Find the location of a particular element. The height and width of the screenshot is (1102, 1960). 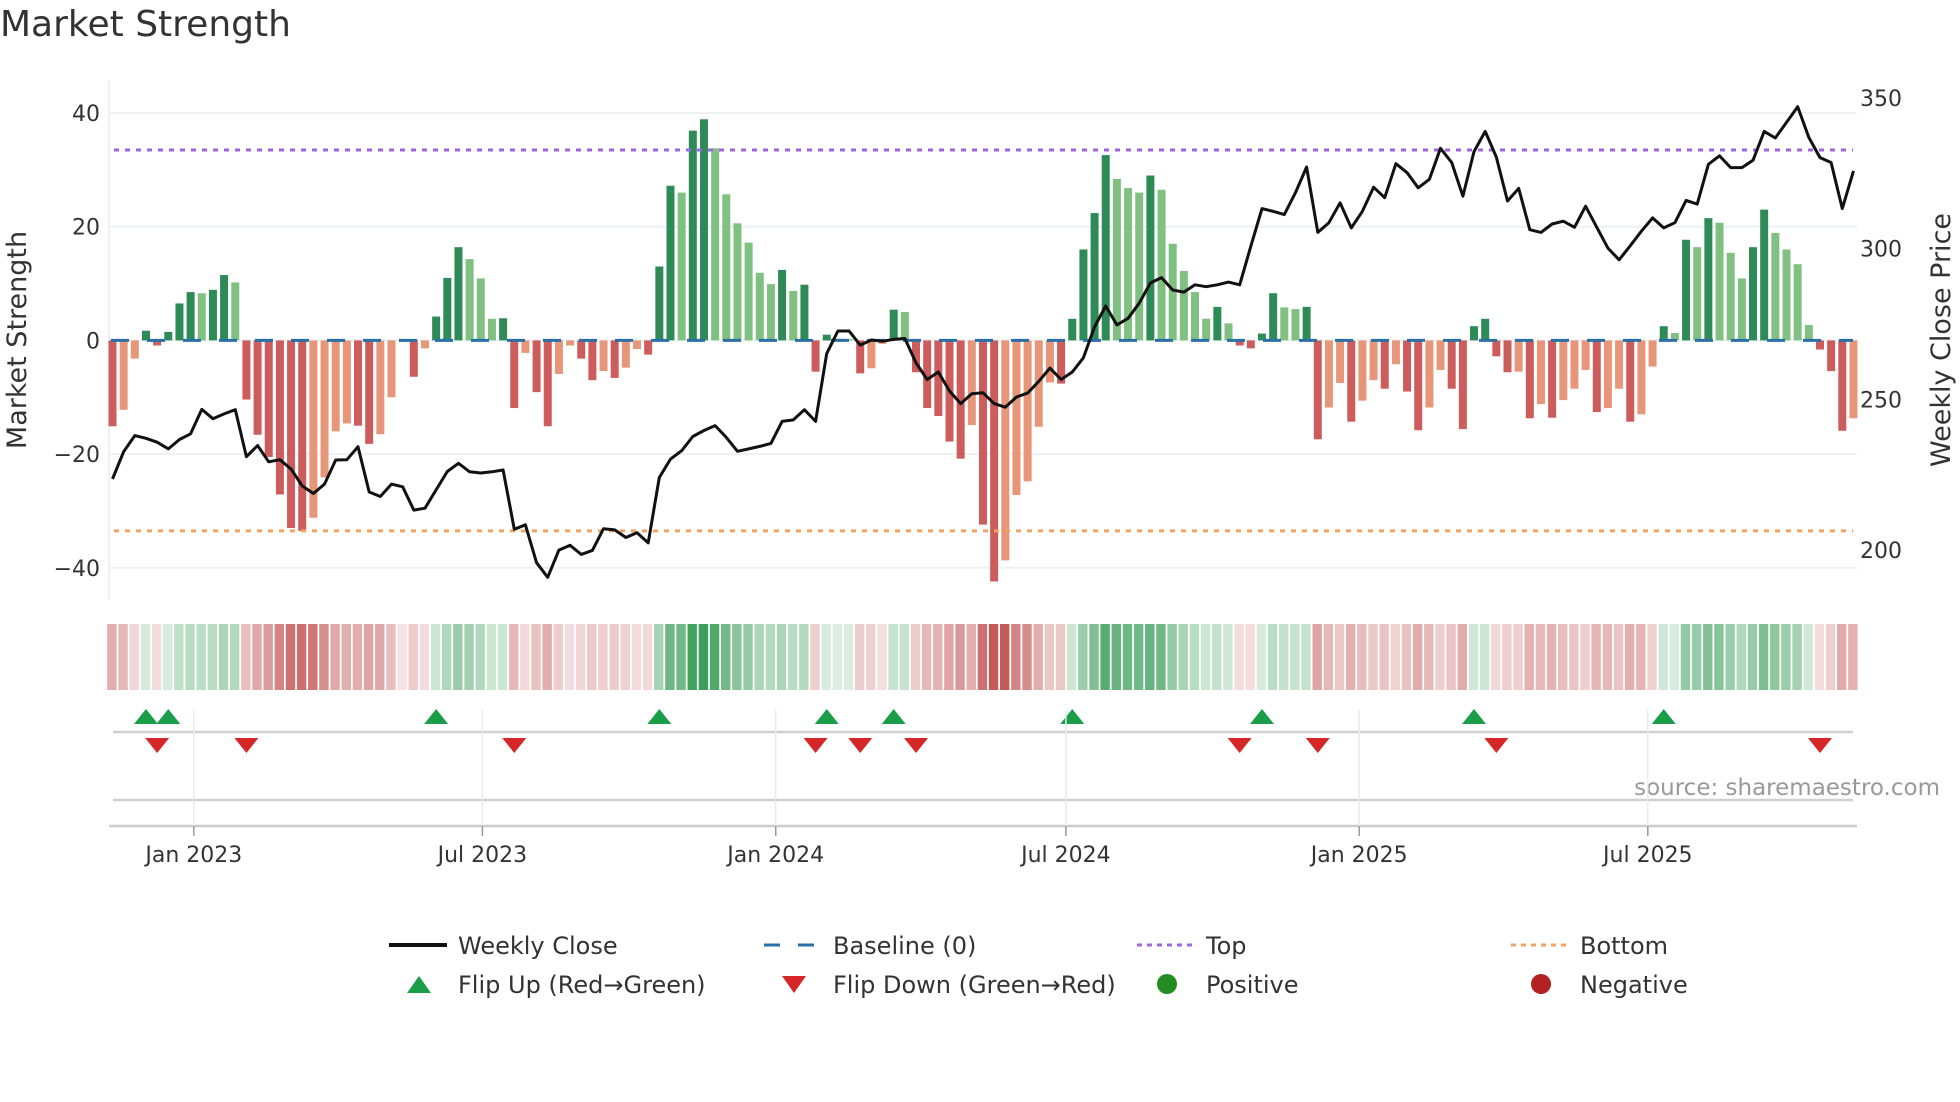

triangle-up-icon is located at coordinates (419, 984).